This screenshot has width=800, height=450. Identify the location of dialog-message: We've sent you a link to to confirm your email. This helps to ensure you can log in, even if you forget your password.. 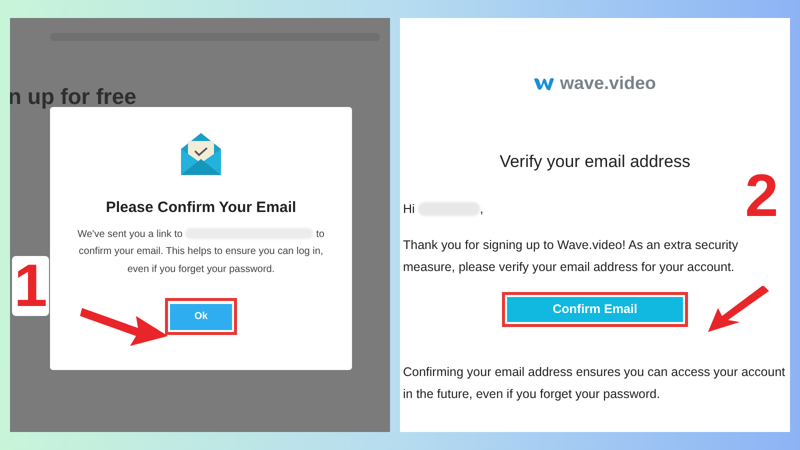
(201, 251).